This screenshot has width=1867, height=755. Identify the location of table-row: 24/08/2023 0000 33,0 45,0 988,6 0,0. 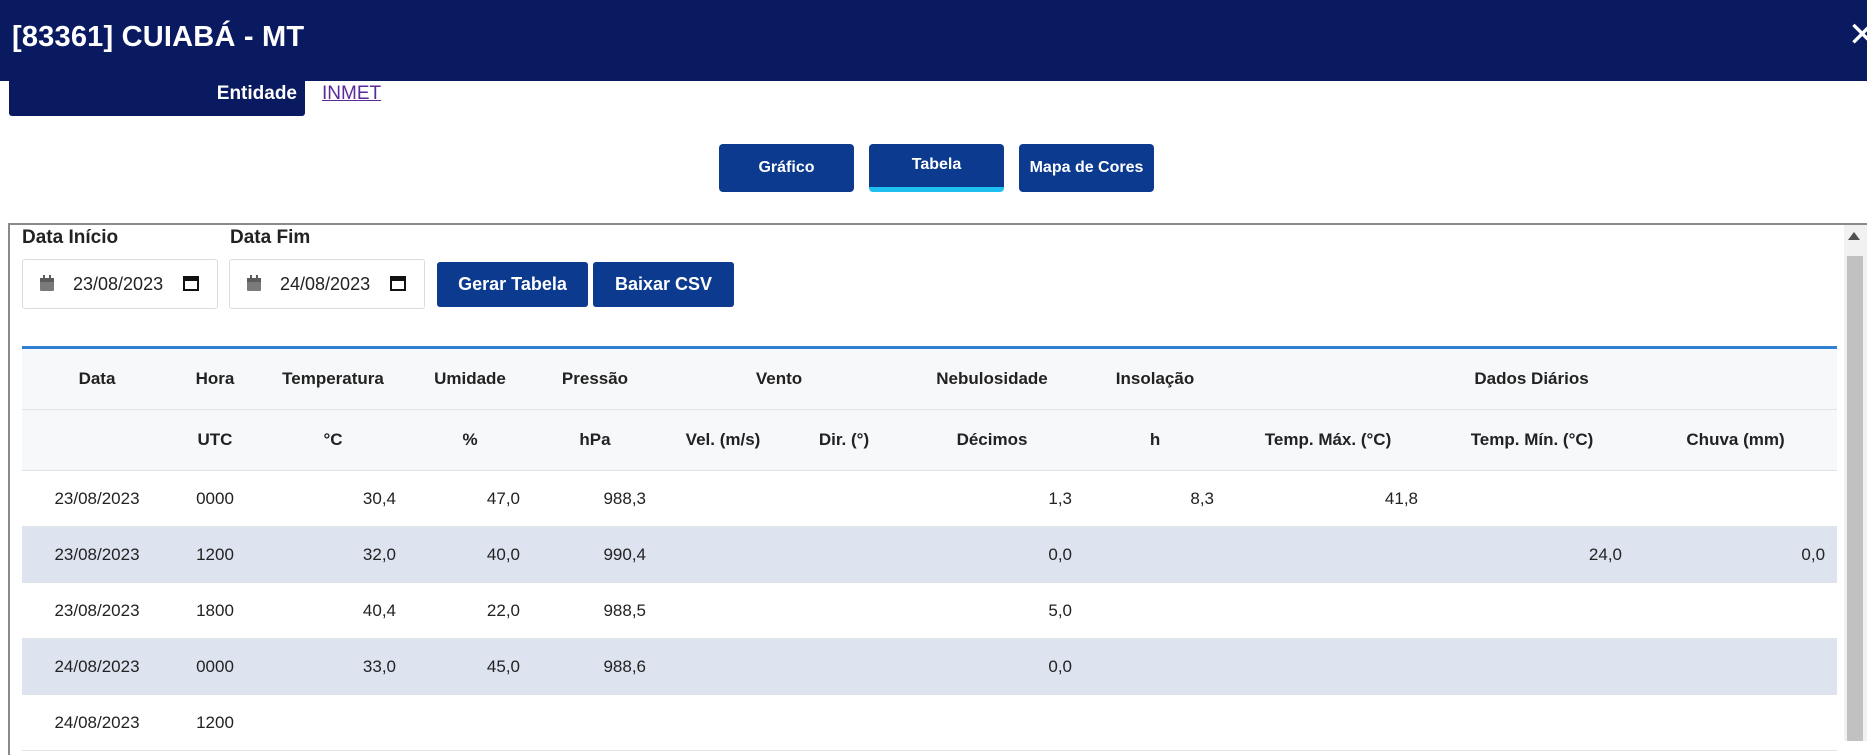
(930, 666).